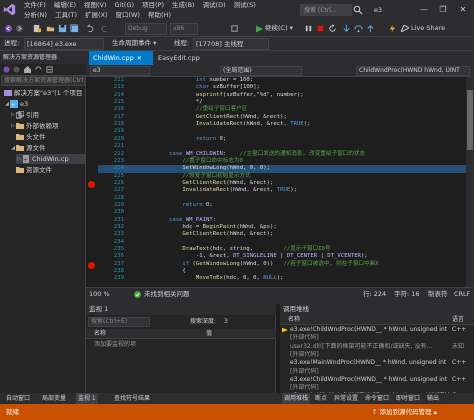 This screenshot has height=420, width=474. What do you see at coordinates (276, 220) in the screenshot?
I see `code-line: 231 case WM_PAINT:` at bounding box center [276, 220].